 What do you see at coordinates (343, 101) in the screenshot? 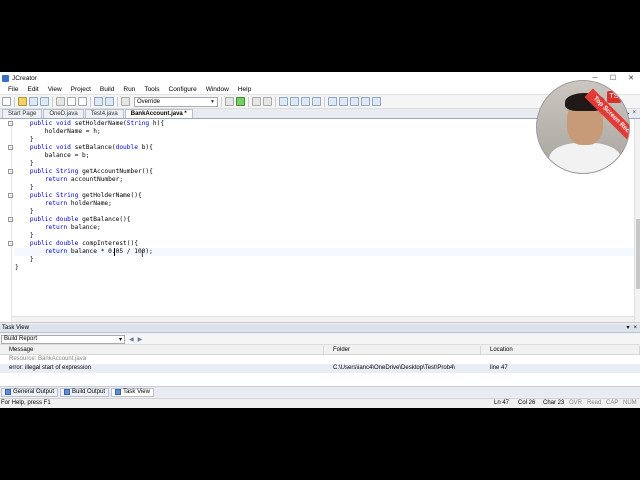
I see `window-icon` at bounding box center [343, 101].